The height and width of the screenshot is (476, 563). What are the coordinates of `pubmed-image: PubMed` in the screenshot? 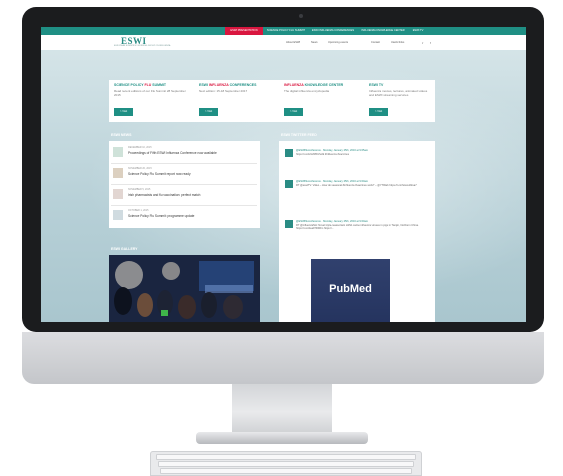 It's located at (350, 290).